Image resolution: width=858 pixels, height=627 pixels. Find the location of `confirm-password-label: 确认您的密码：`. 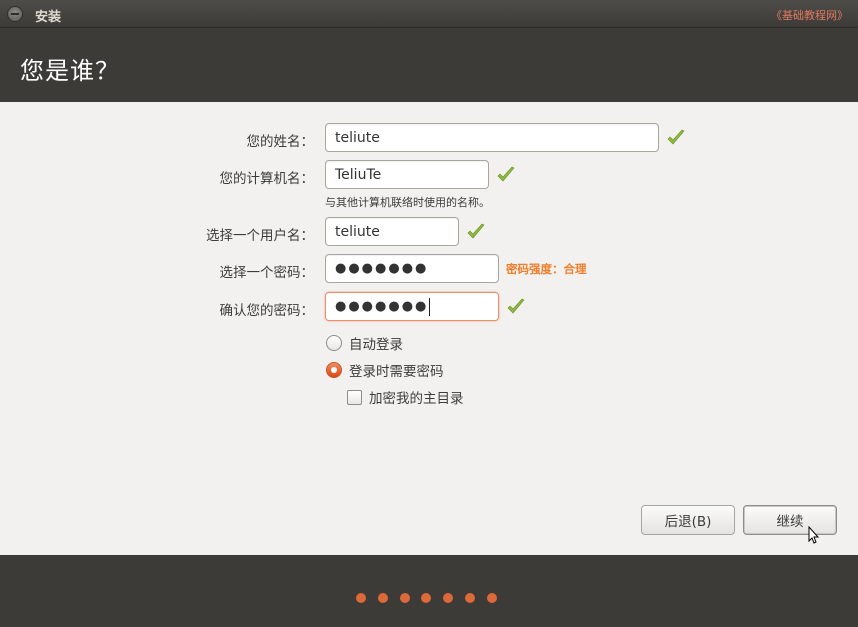

confirm-password-label: 确认您的密码： is located at coordinates (267, 311).